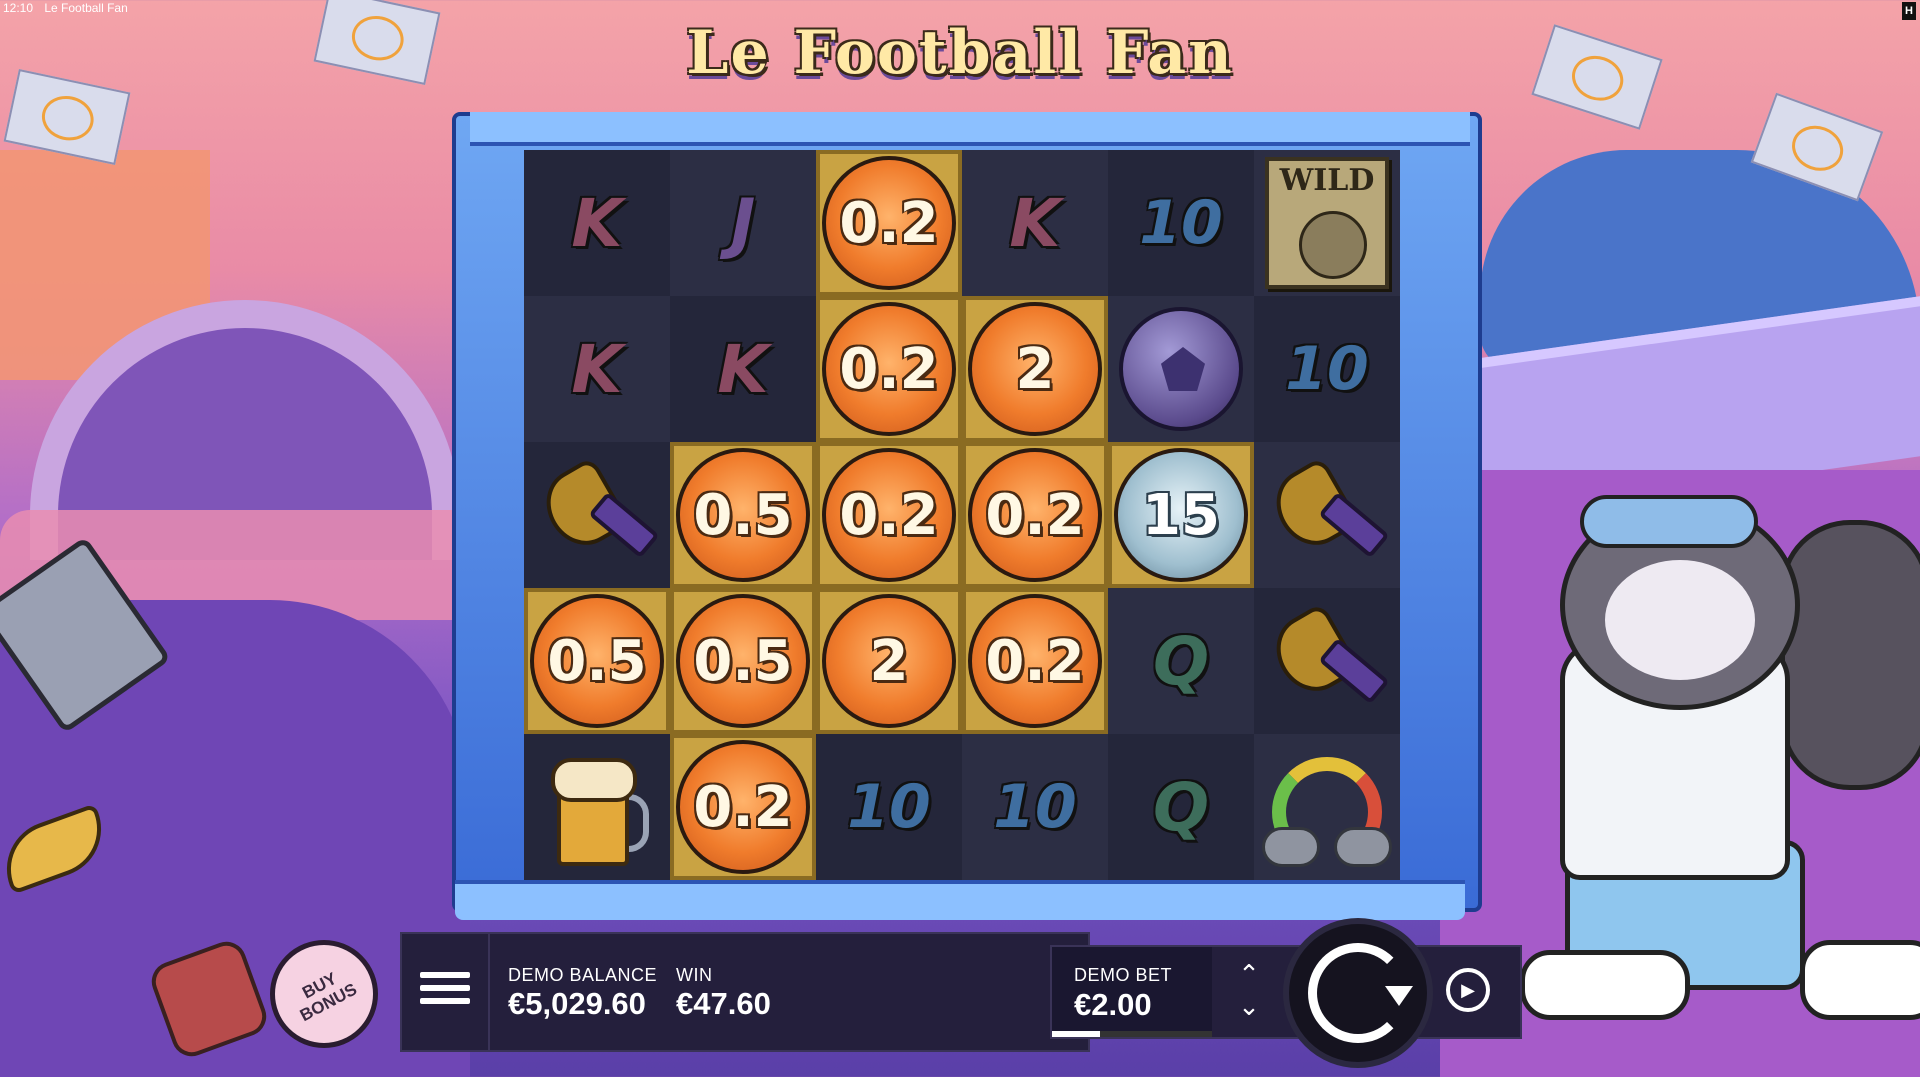 This screenshot has width=1920, height=1077. What do you see at coordinates (328, 997) in the screenshot?
I see `buy-bonus-label: BUY BONUS` at bounding box center [328, 997].